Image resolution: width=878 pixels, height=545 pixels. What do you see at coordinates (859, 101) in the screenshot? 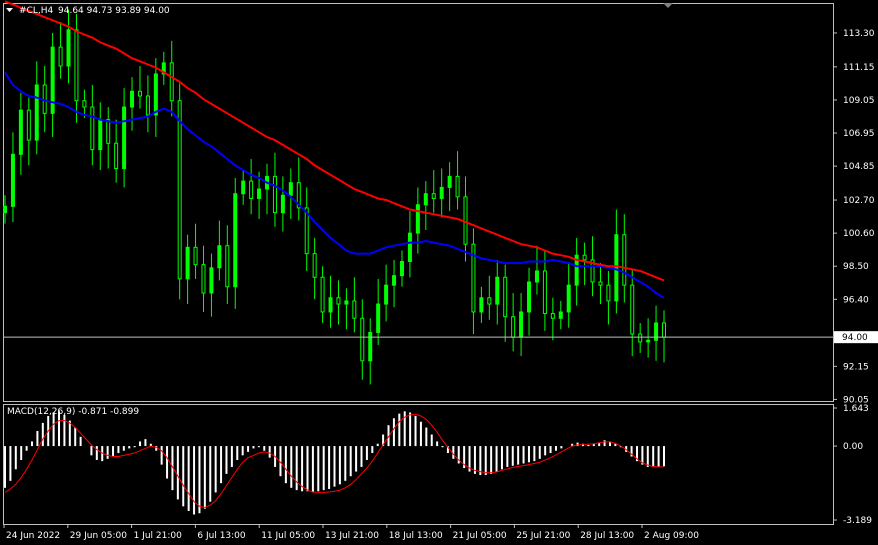
I see `price-tick-label: 109.05` at bounding box center [859, 101].